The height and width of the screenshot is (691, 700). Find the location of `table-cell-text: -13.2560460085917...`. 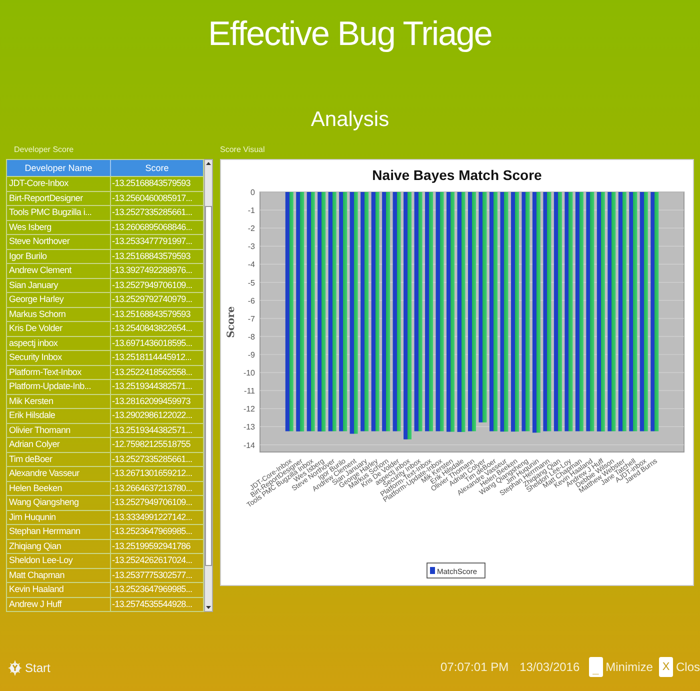

table-cell-text: -13.2560460085917... is located at coordinates (152, 198).